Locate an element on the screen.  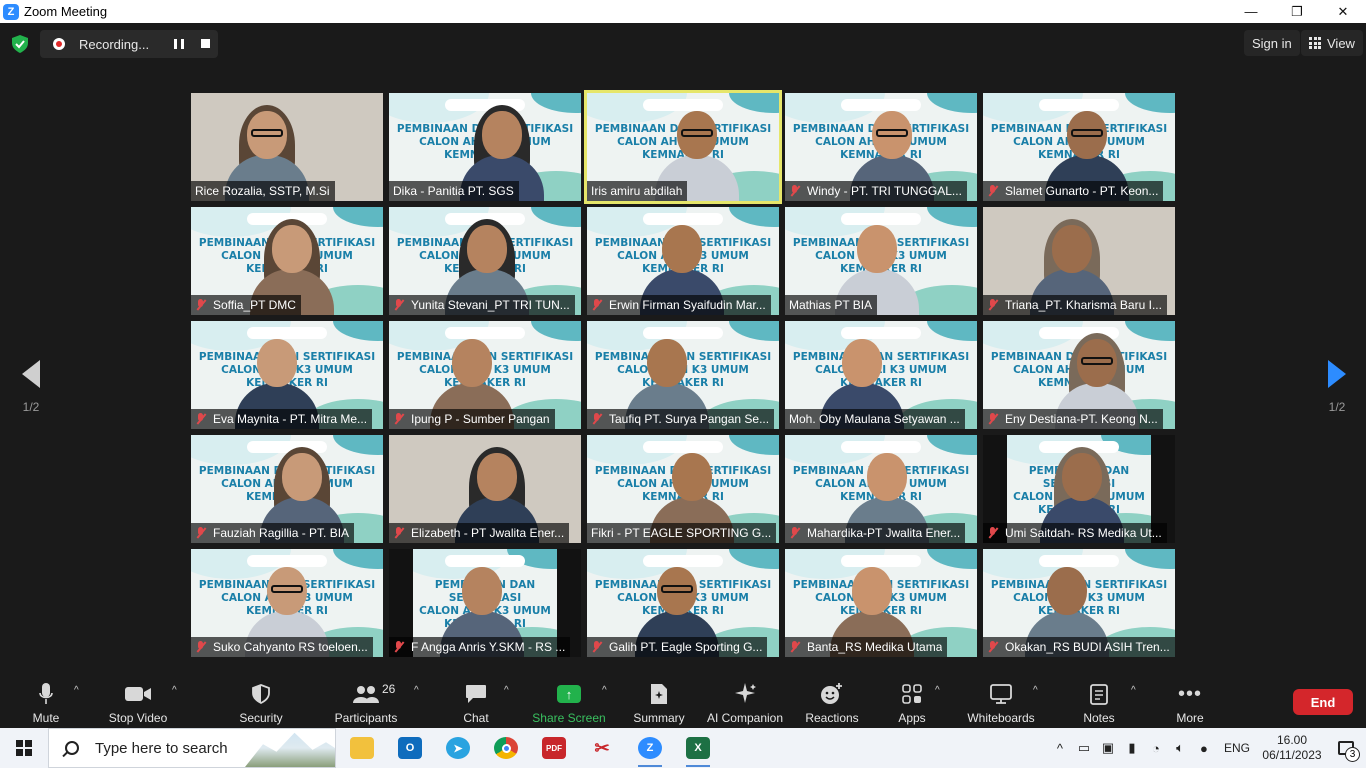
apps-options-caret-icon: ^ is located at coordinates (937, 690).